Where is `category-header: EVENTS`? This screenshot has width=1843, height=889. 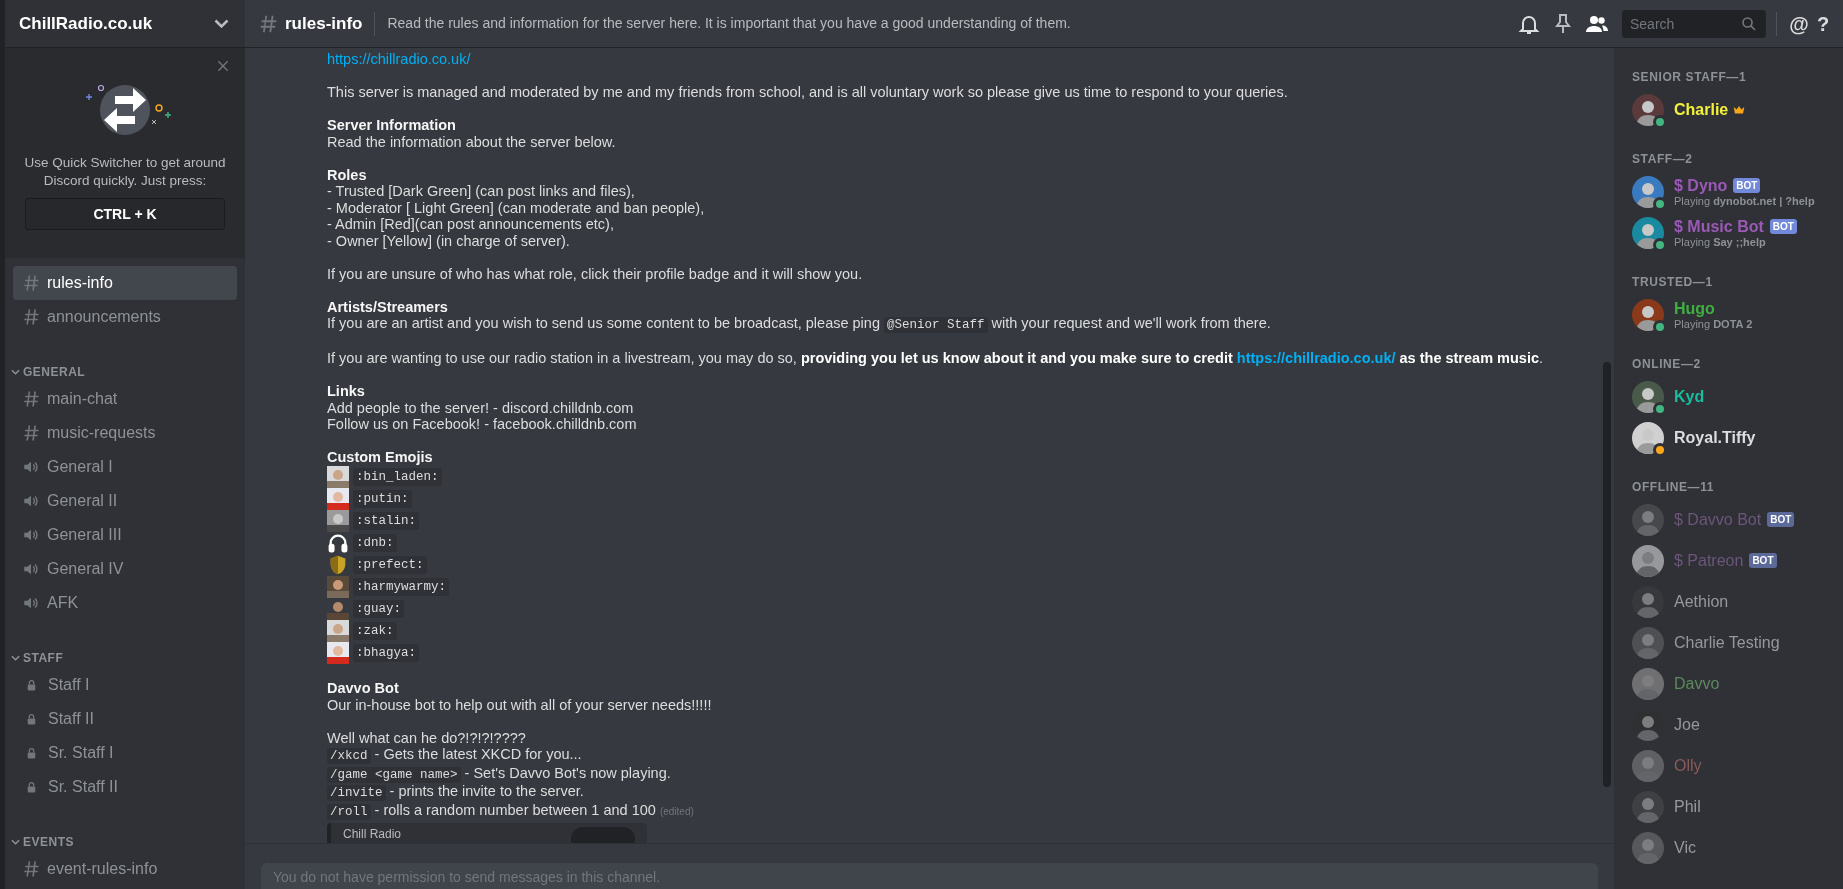 category-header: EVENTS is located at coordinates (42, 842).